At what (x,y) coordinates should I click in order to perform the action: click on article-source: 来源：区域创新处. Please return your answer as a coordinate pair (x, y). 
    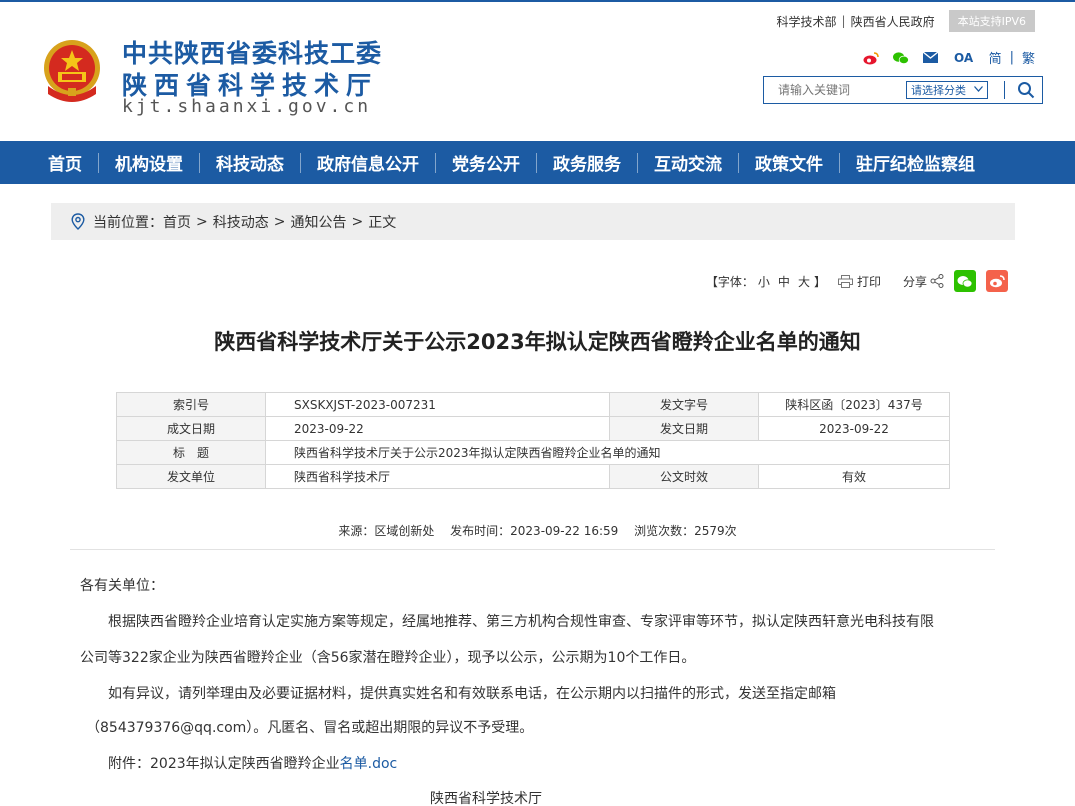
    Looking at the image, I should click on (386, 531).